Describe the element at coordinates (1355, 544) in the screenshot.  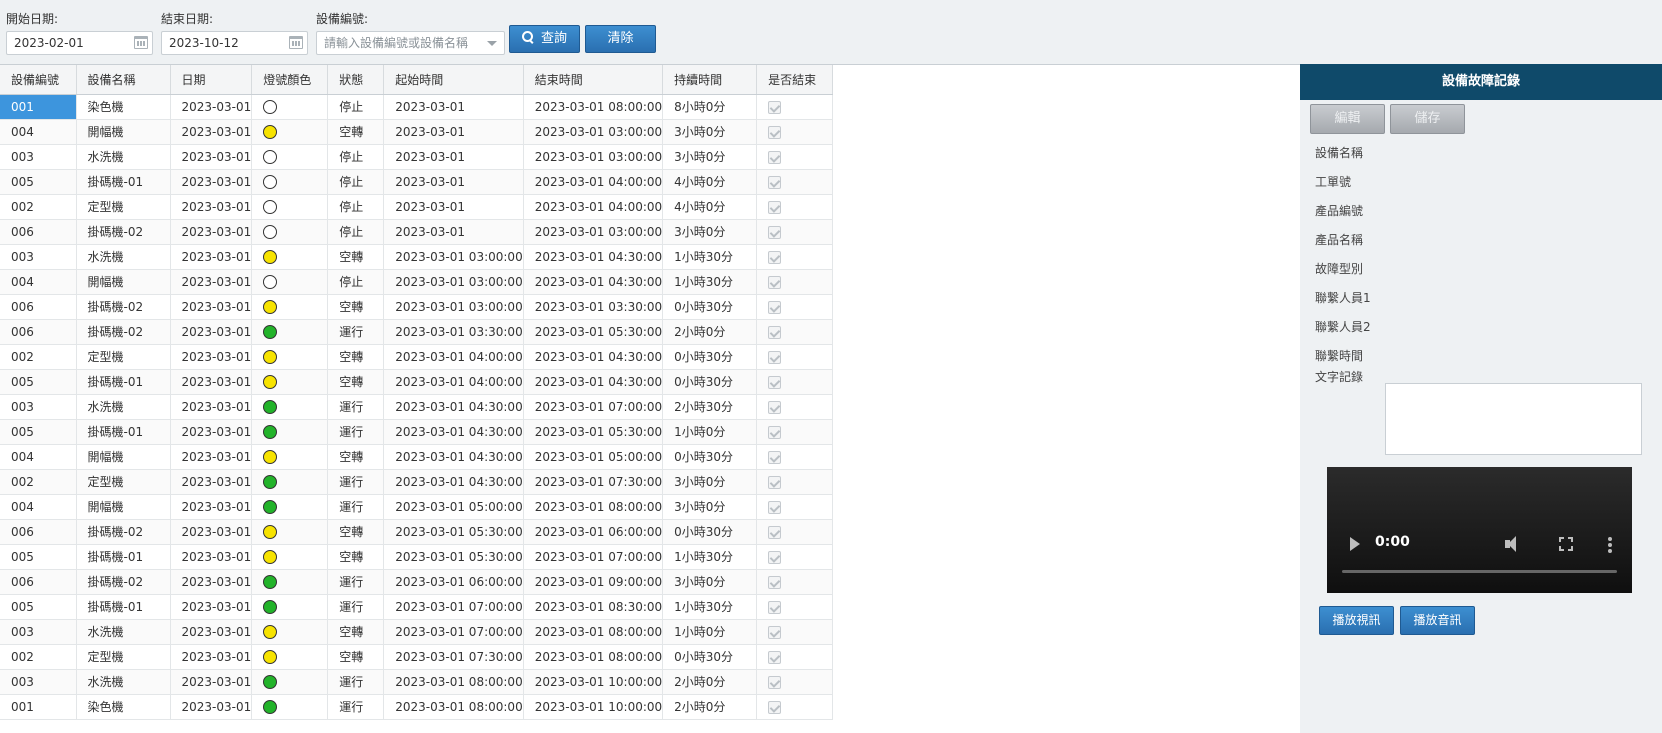
I see `play-icon` at that location.